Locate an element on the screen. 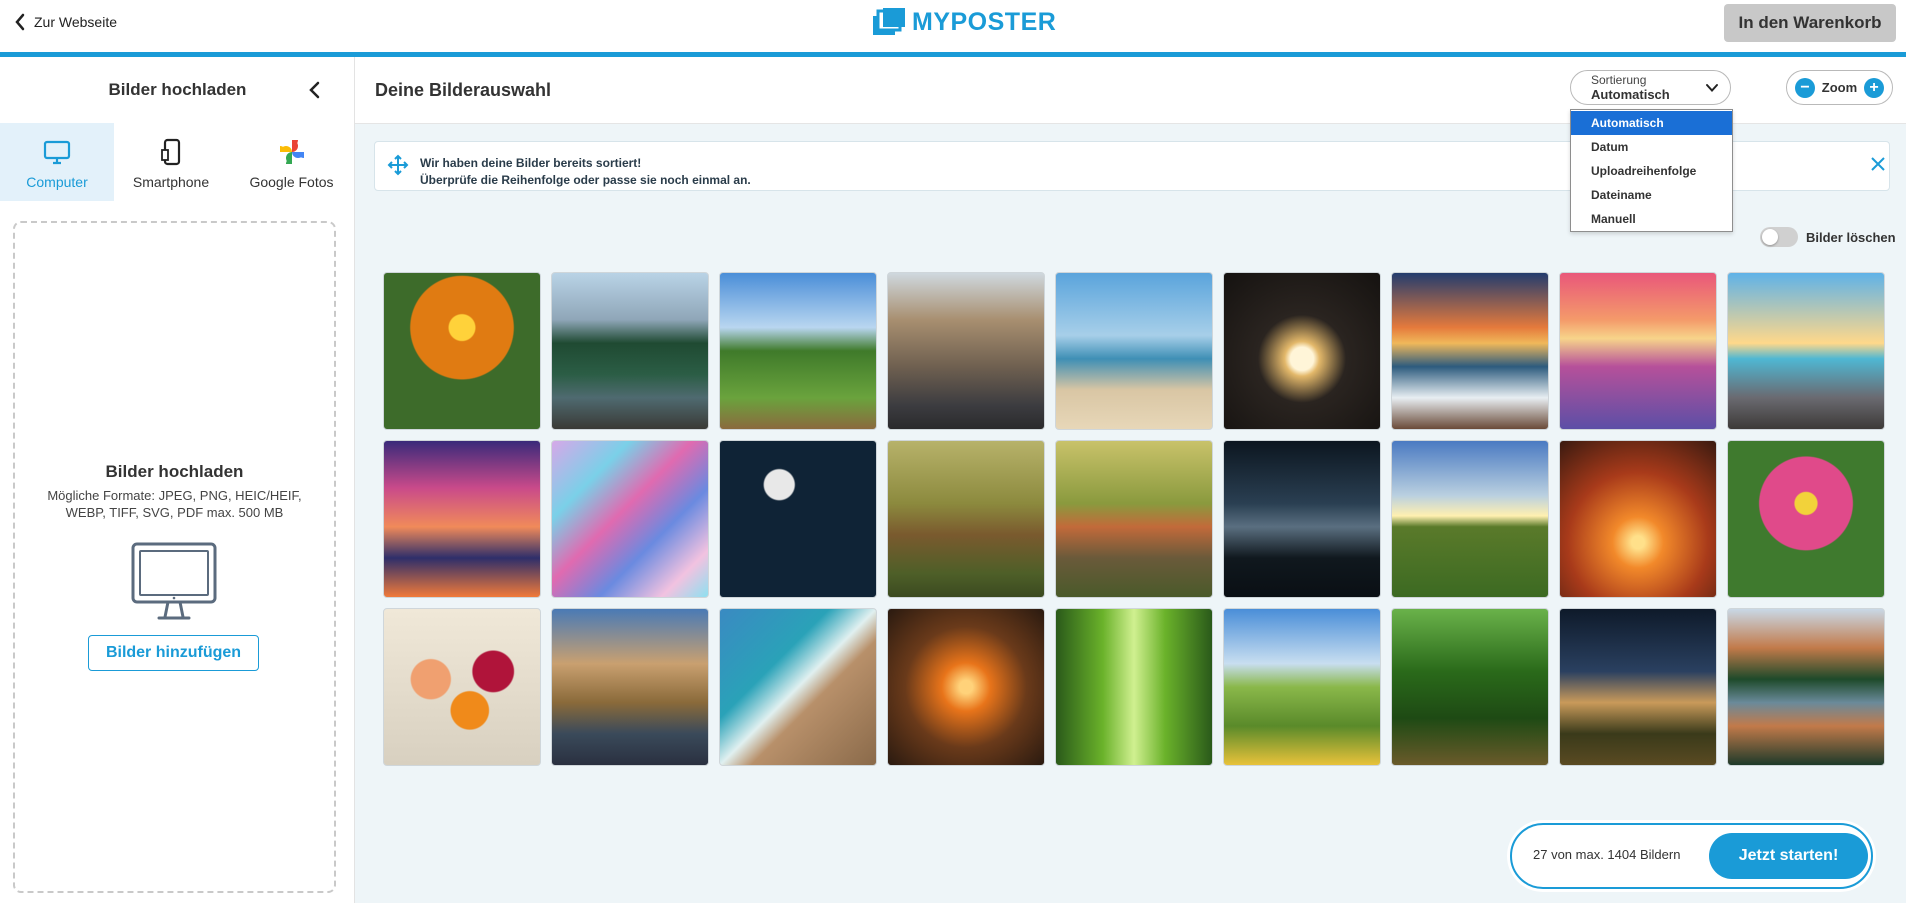  orange-sunset-sea-photo is located at coordinates (1638, 519).